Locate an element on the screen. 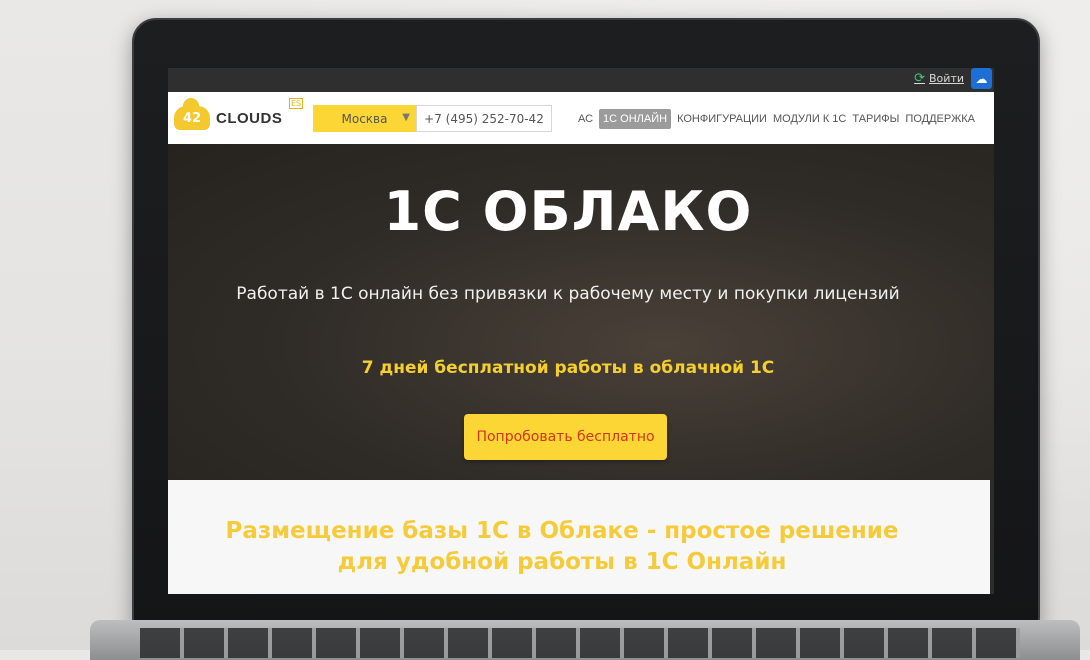  menu-item-1c-online: 1С ОНЛАЙН is located at coordinates (635, 119).